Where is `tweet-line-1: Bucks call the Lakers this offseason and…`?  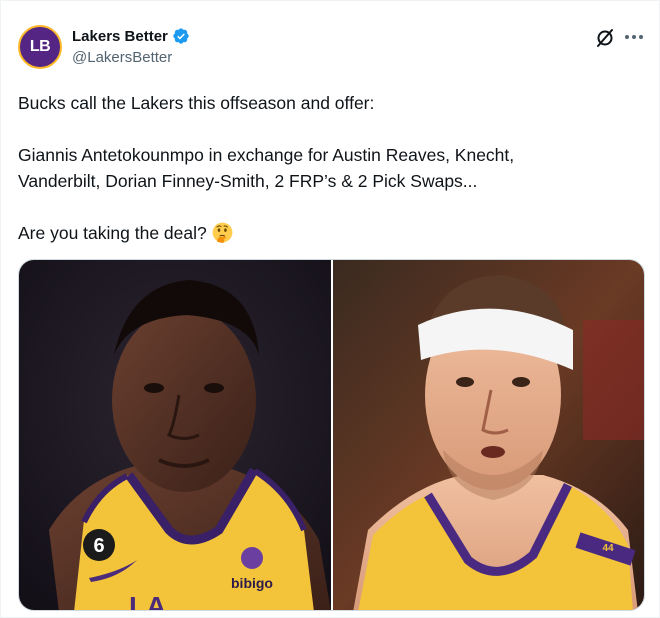 tweet-line-1: Bucks call the Lakers this offseason and… is located at coordinates (196, 103).